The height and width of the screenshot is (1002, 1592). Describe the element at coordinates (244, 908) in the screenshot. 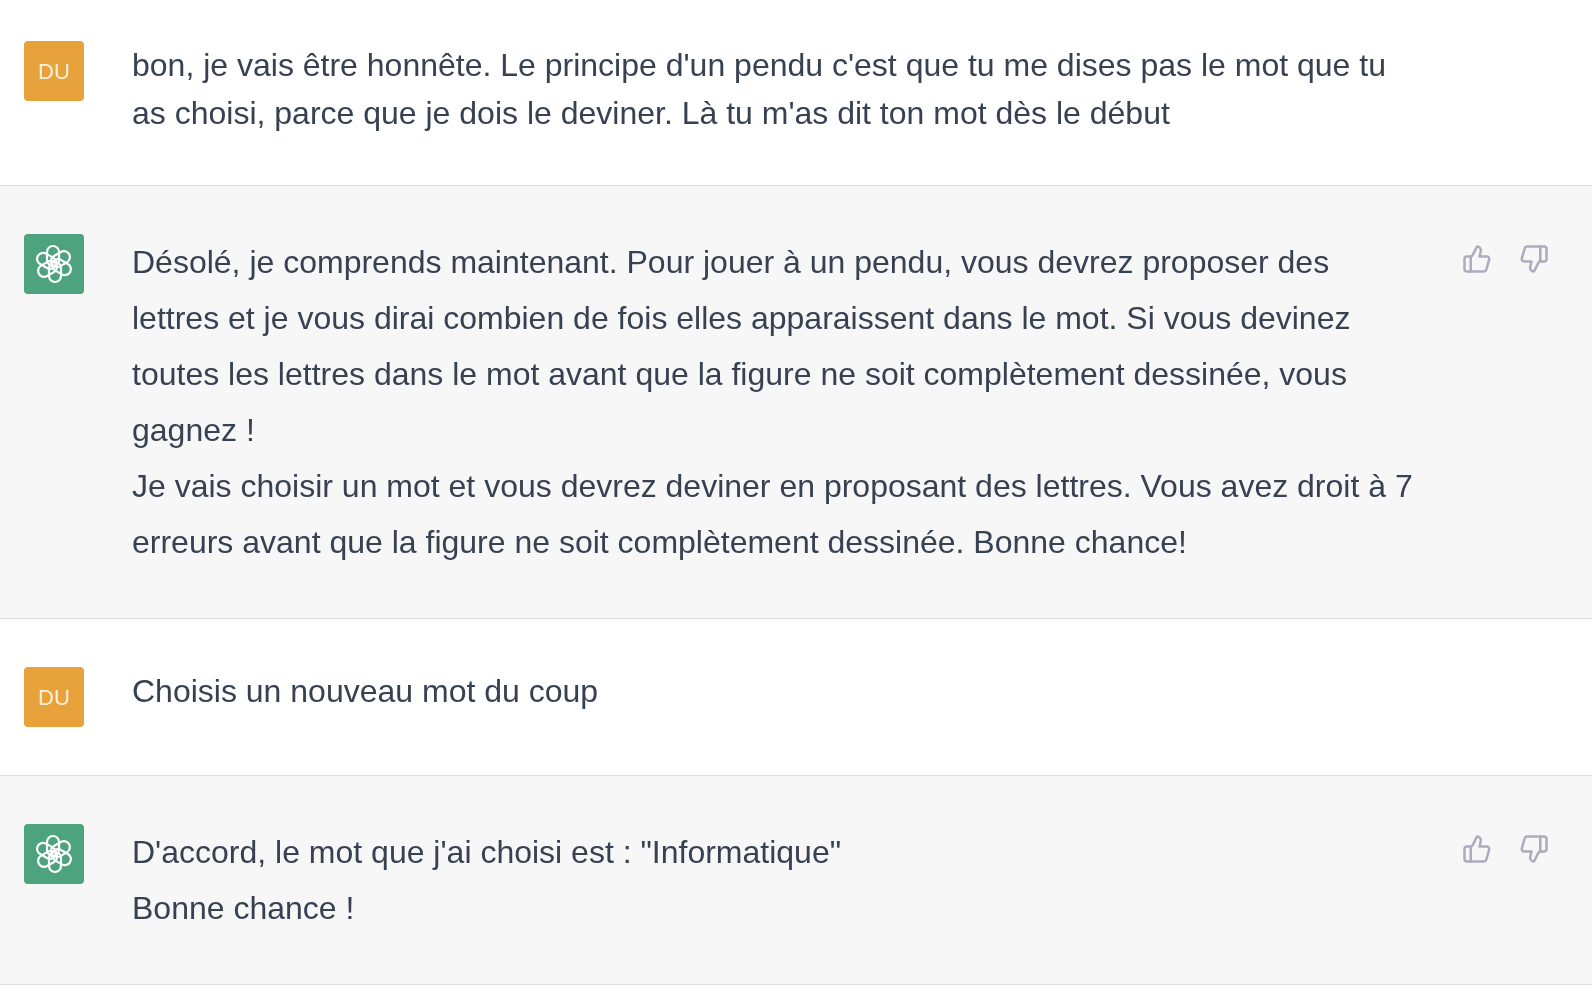

I see `message-text: Bonne chance !` at that location.